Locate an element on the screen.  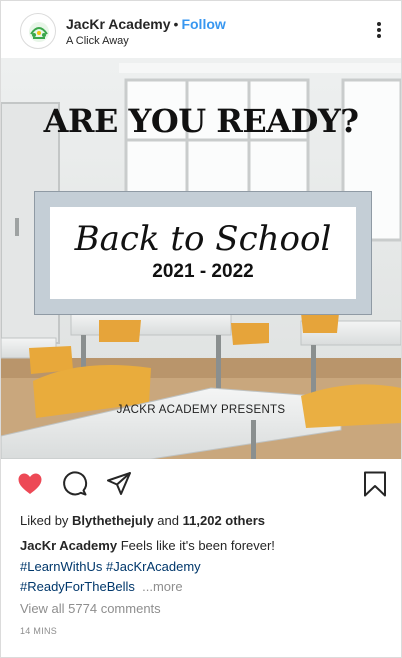
post-timestamp: 14 MINS is located at coordinates (39, 631).